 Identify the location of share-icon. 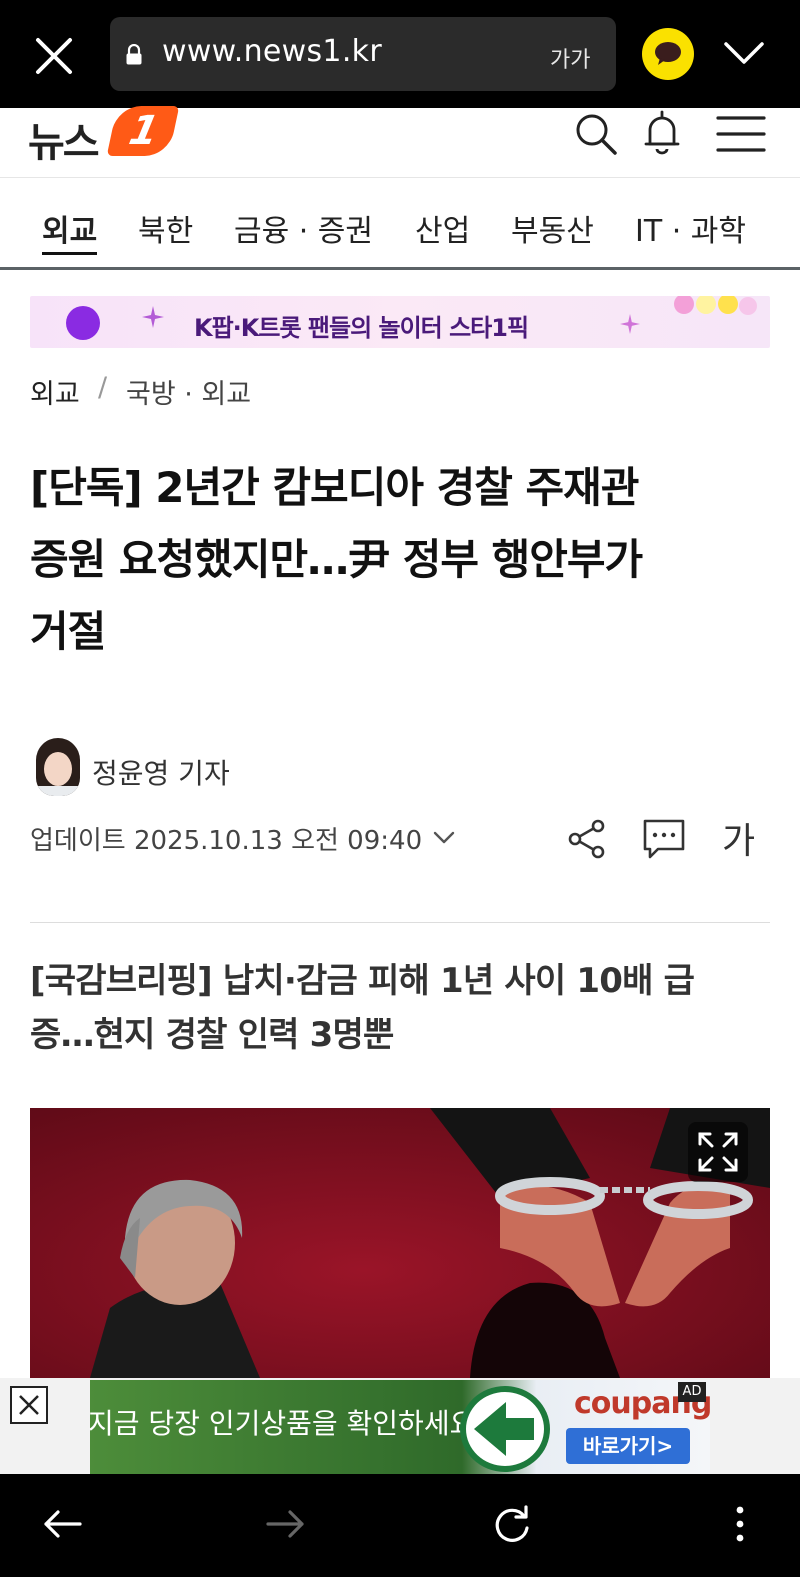
(587, 839).